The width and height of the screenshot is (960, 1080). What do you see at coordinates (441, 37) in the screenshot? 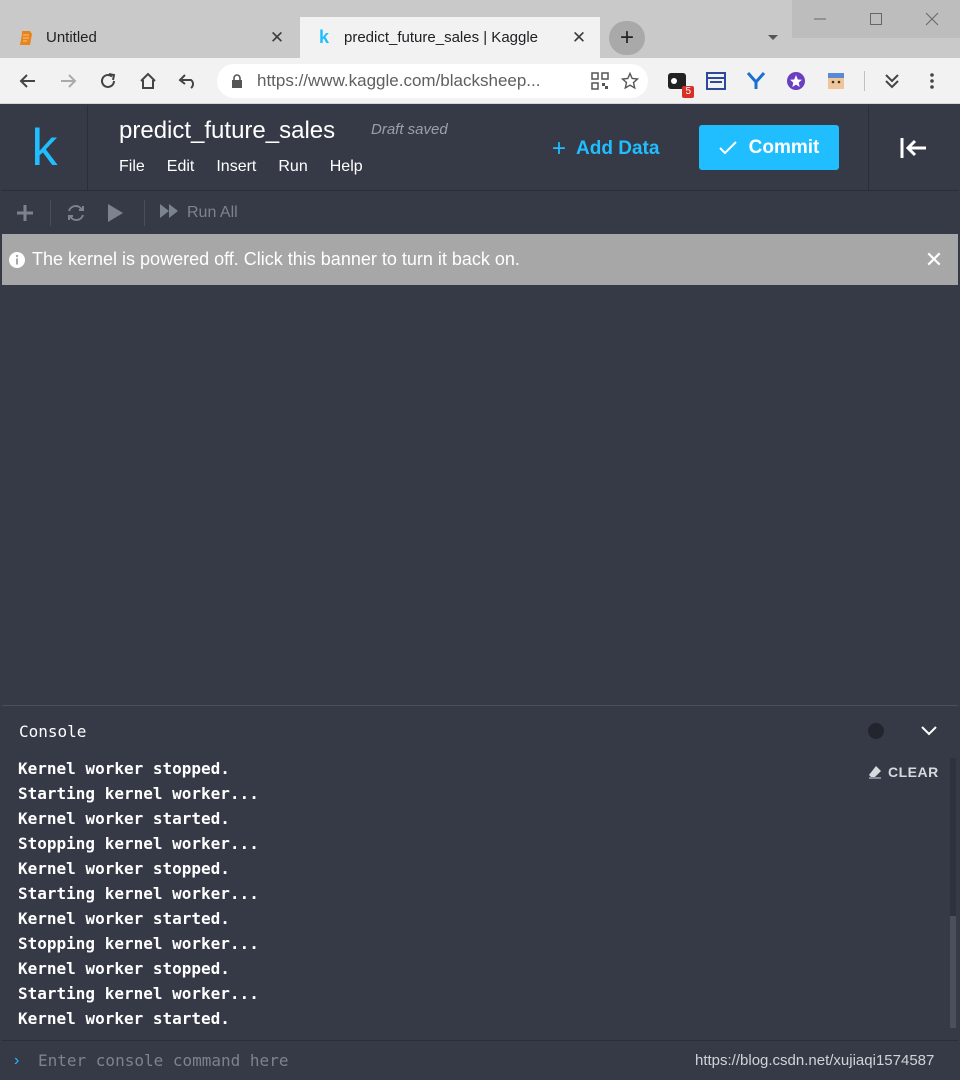
I see `tab-title: predict_future_sales | Kaggle` at bounding box center [441, 37].